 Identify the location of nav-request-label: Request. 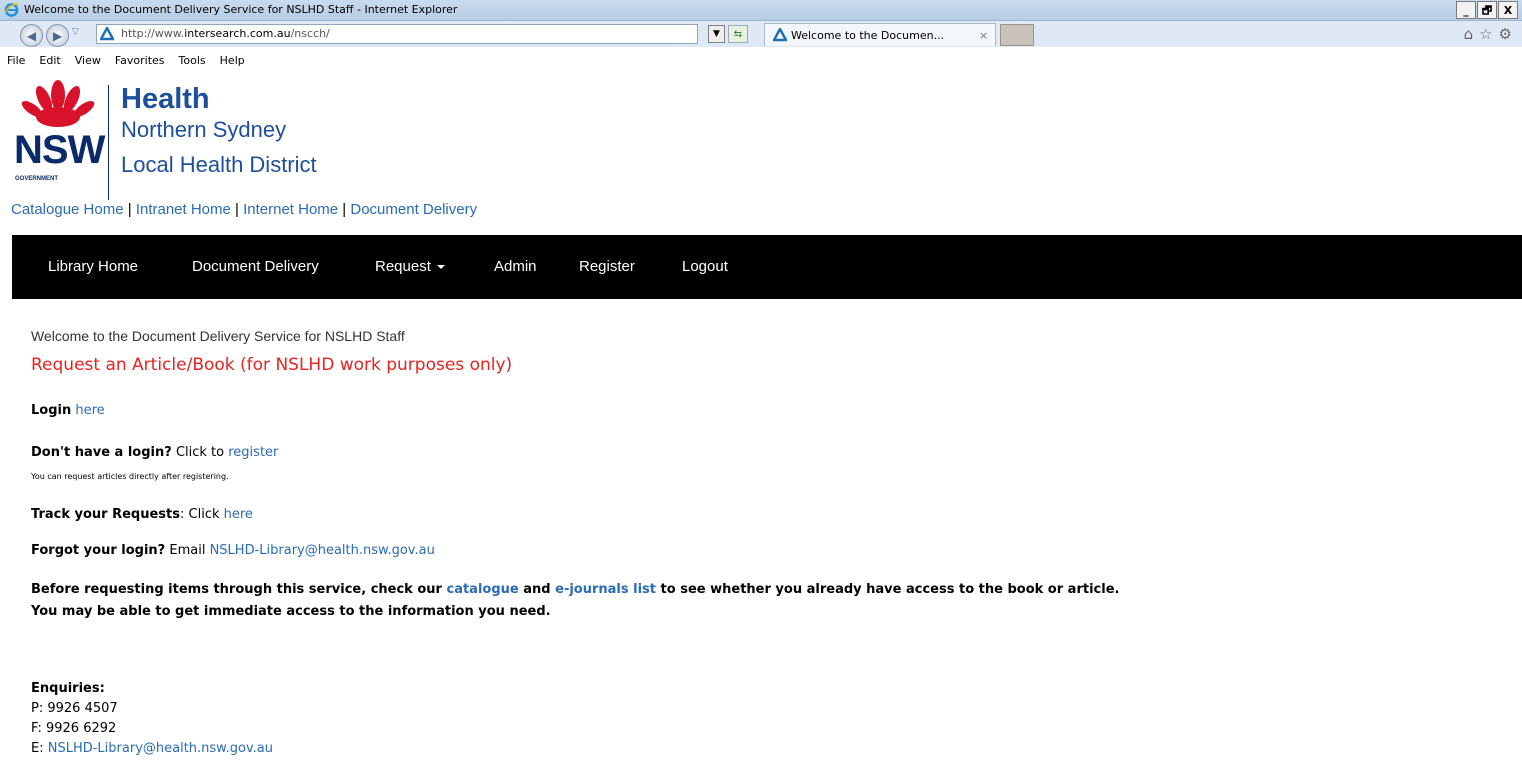
(403, 266).